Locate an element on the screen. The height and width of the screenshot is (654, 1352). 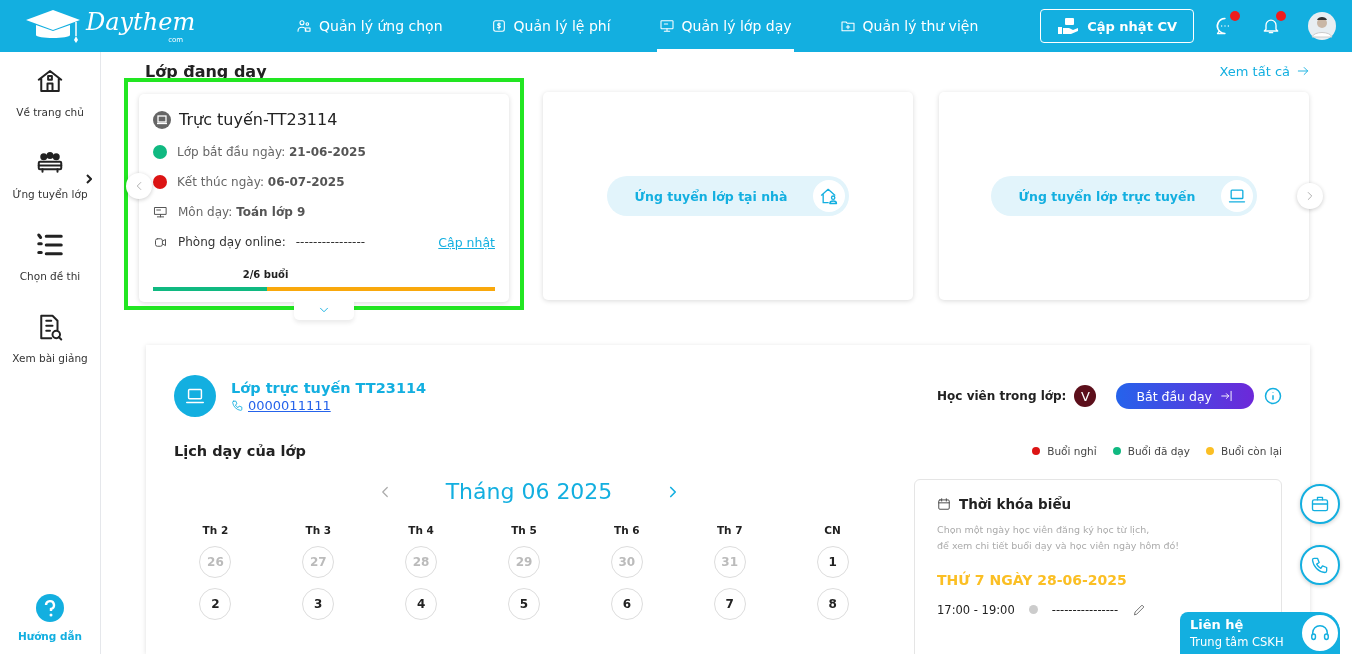
update-cv-button: Cập nhật CV is located at coordinates (1117, 26).